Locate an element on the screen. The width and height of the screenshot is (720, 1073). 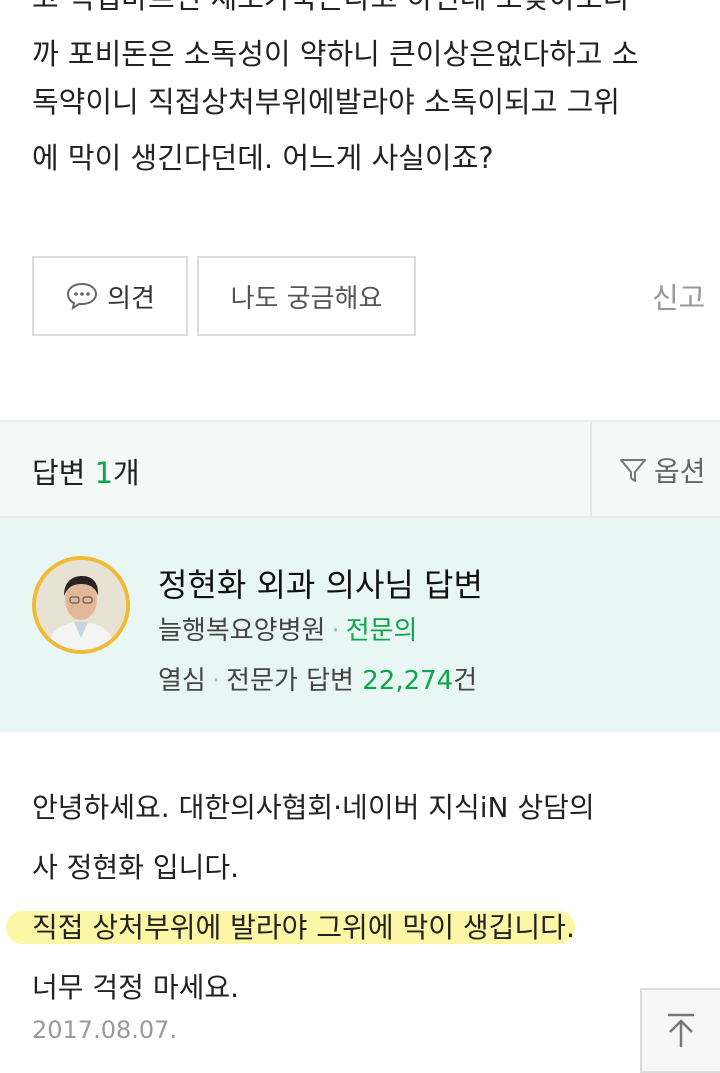
stat-label: 전문가 답변 is located at coordinates (290, 681).